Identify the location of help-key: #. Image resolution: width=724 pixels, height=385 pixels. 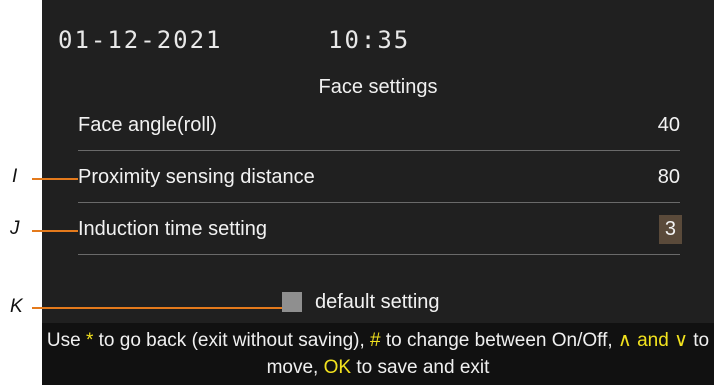
(375, 340).